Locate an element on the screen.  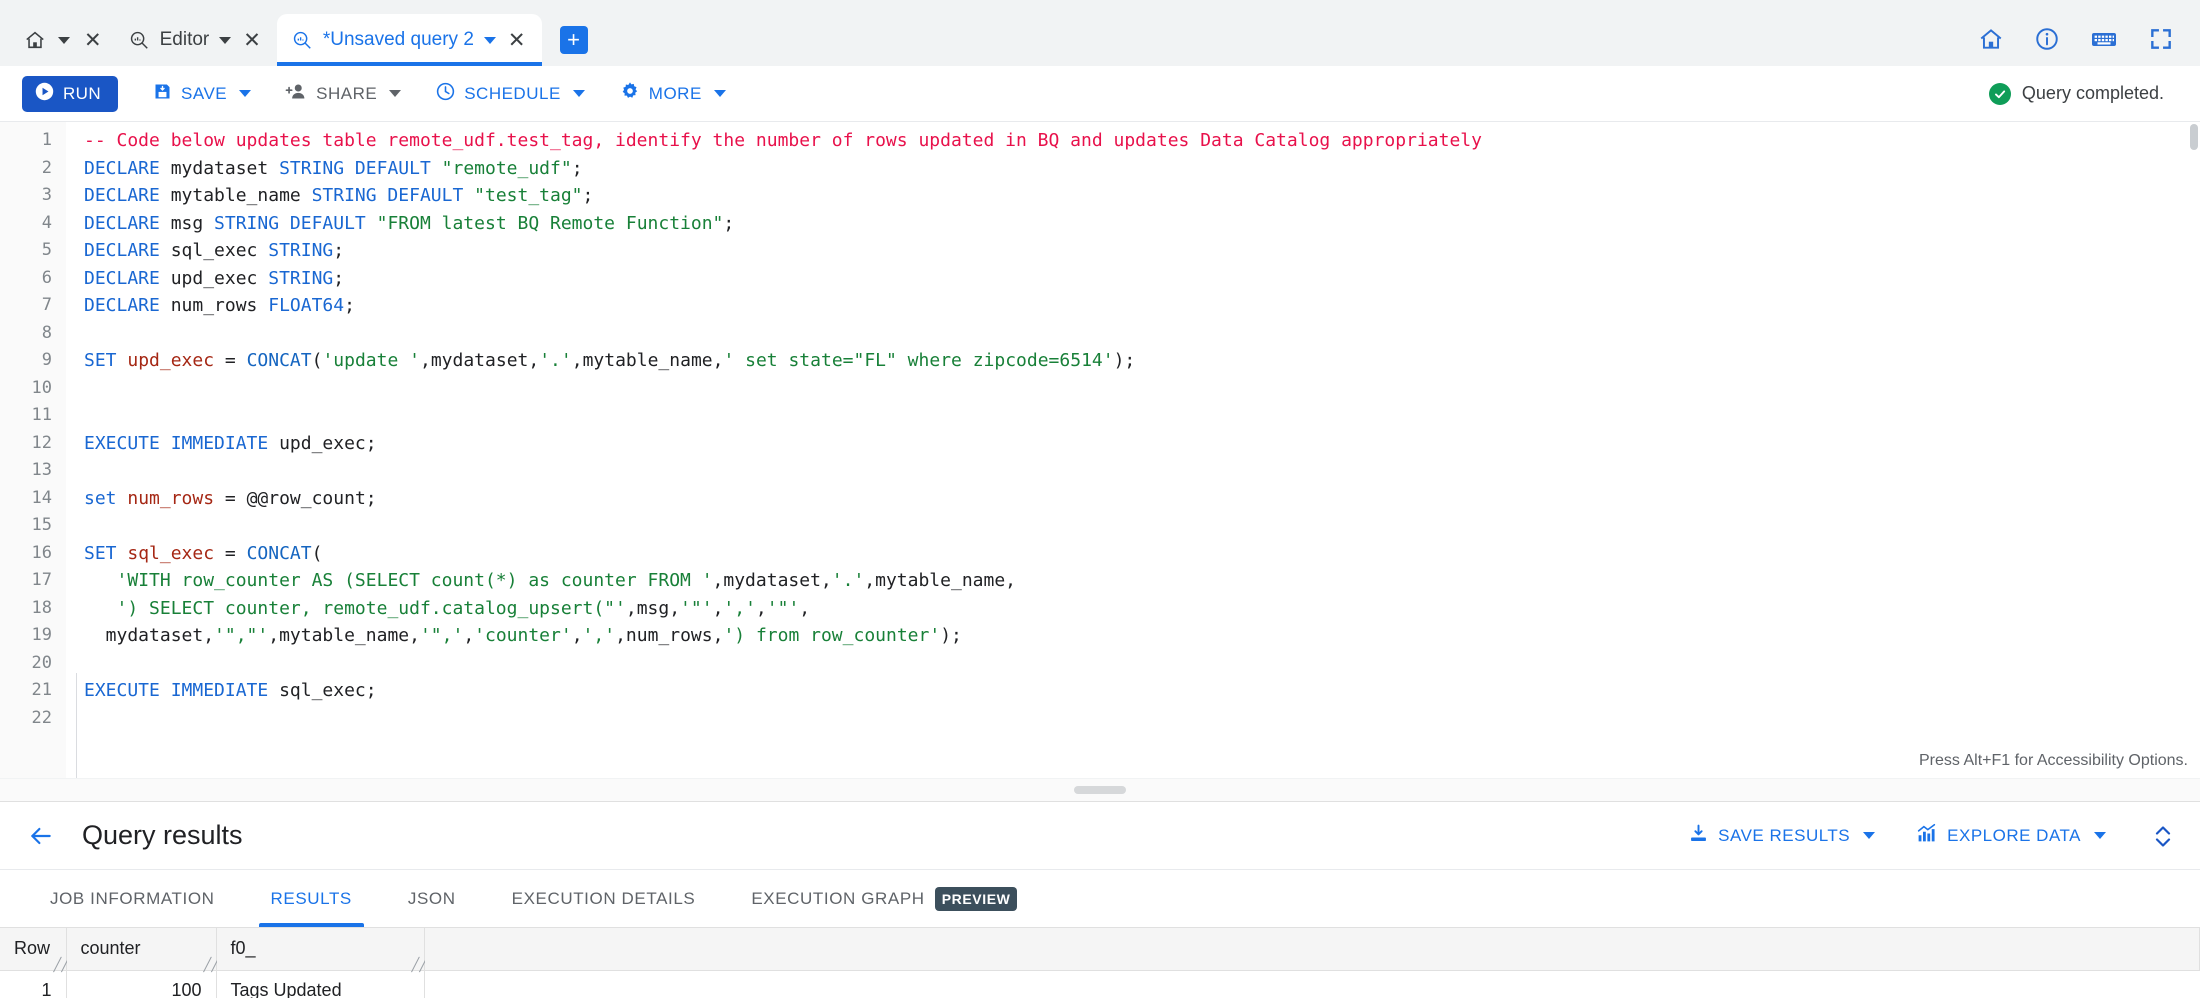
column-header-f0-: f0_ ╱╱ is located at coordinates (322, 949).